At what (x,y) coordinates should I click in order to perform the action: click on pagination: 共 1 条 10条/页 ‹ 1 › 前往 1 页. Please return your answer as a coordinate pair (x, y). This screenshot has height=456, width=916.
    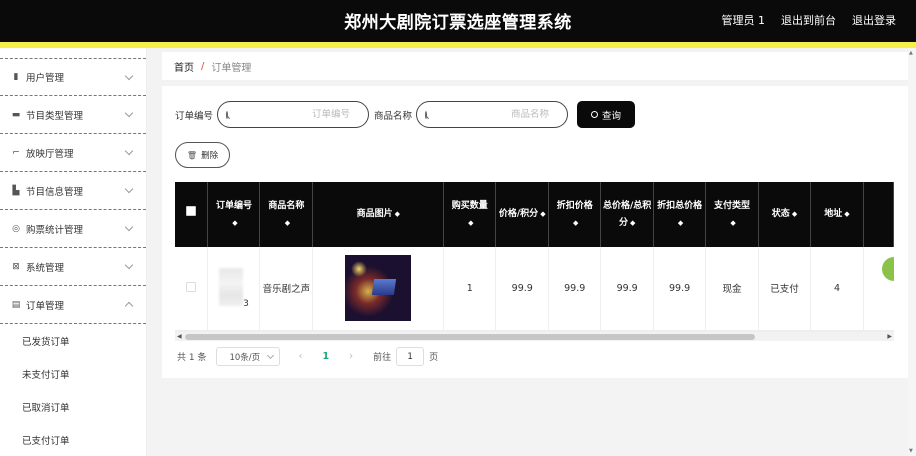
    Looking at the image, I should click on (307, 356).